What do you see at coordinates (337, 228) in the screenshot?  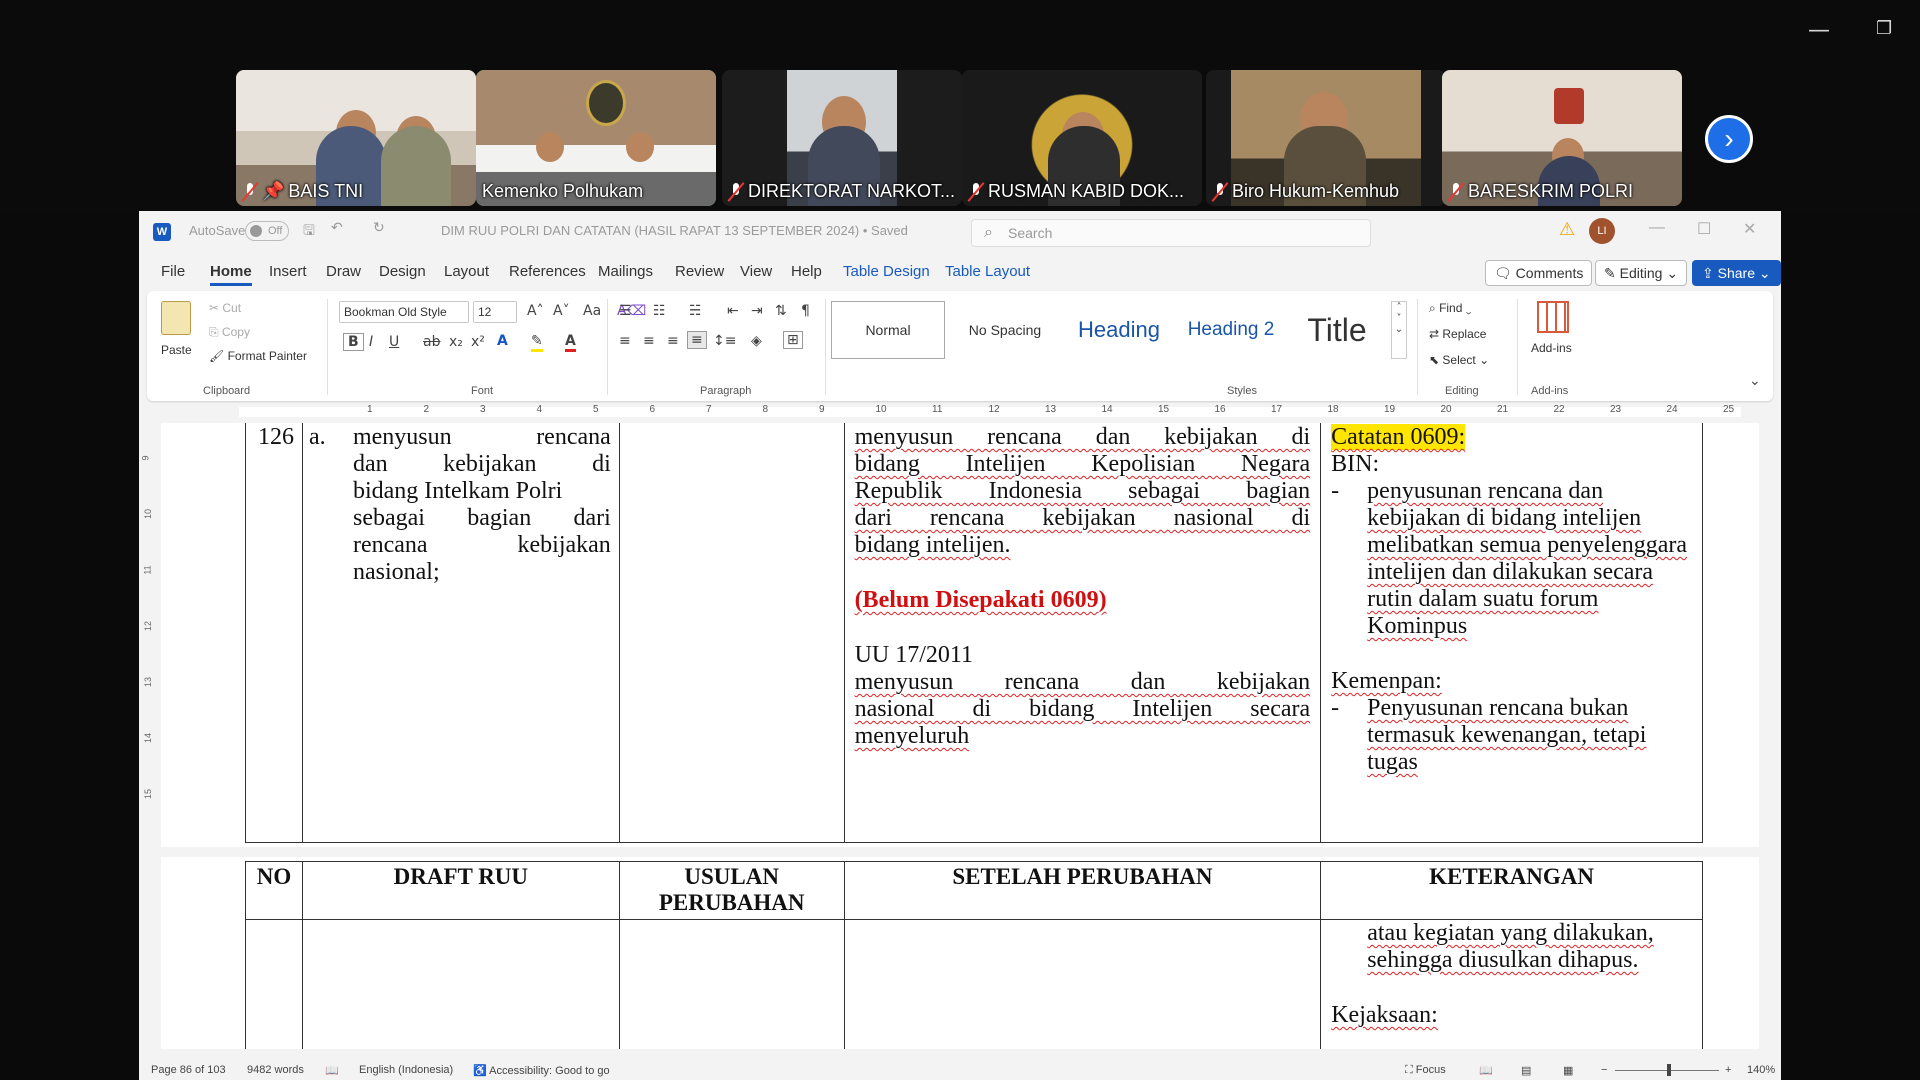 I see `undo-icon: ↶` at bounding box center [337, 228].